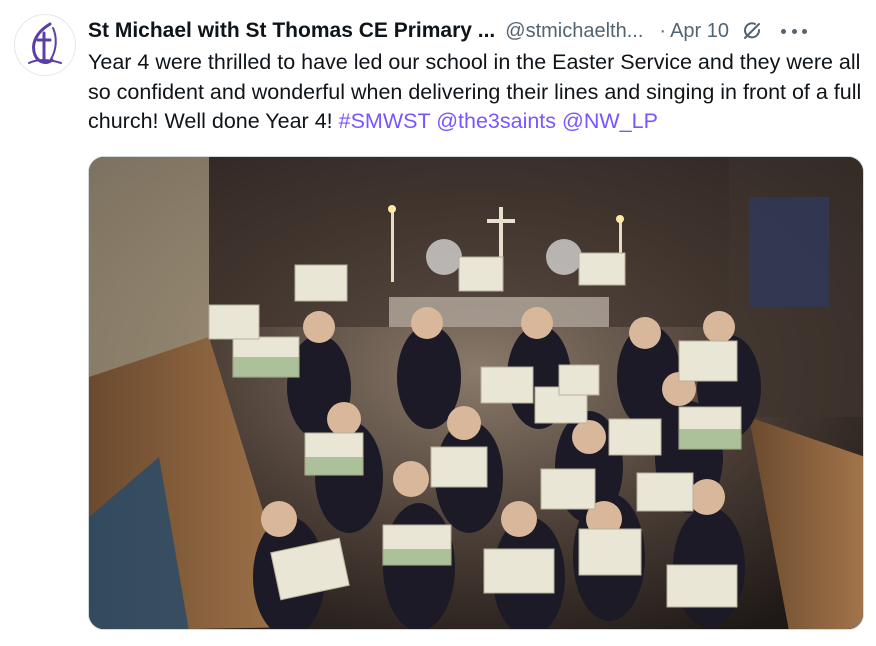  Describe the element at coordinates (752, 31) in the screenshot. I see `grok-icon` at that location.